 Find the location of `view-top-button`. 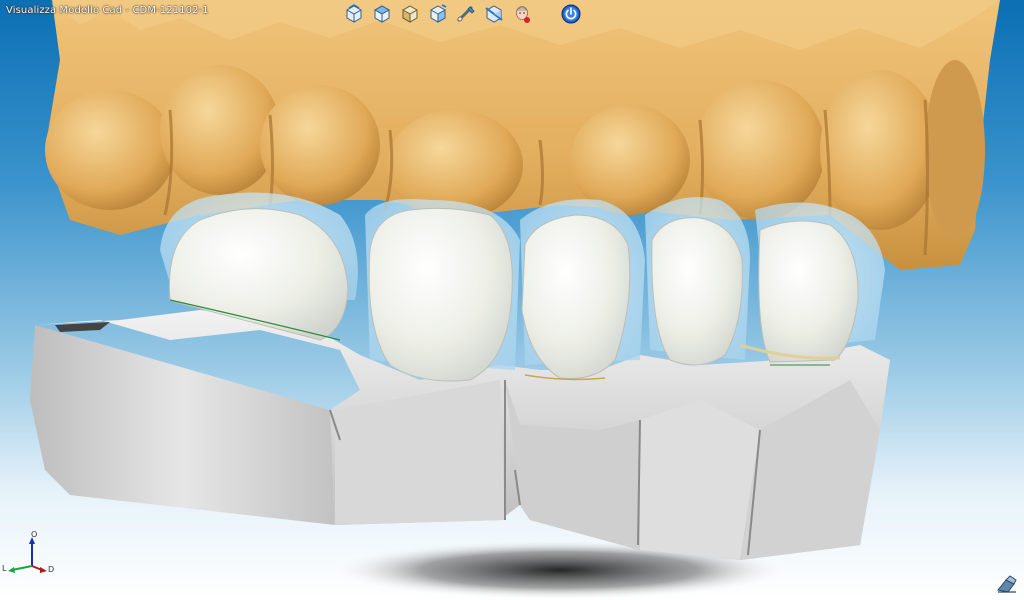

view-top-button is located at coordinates (382, 14).